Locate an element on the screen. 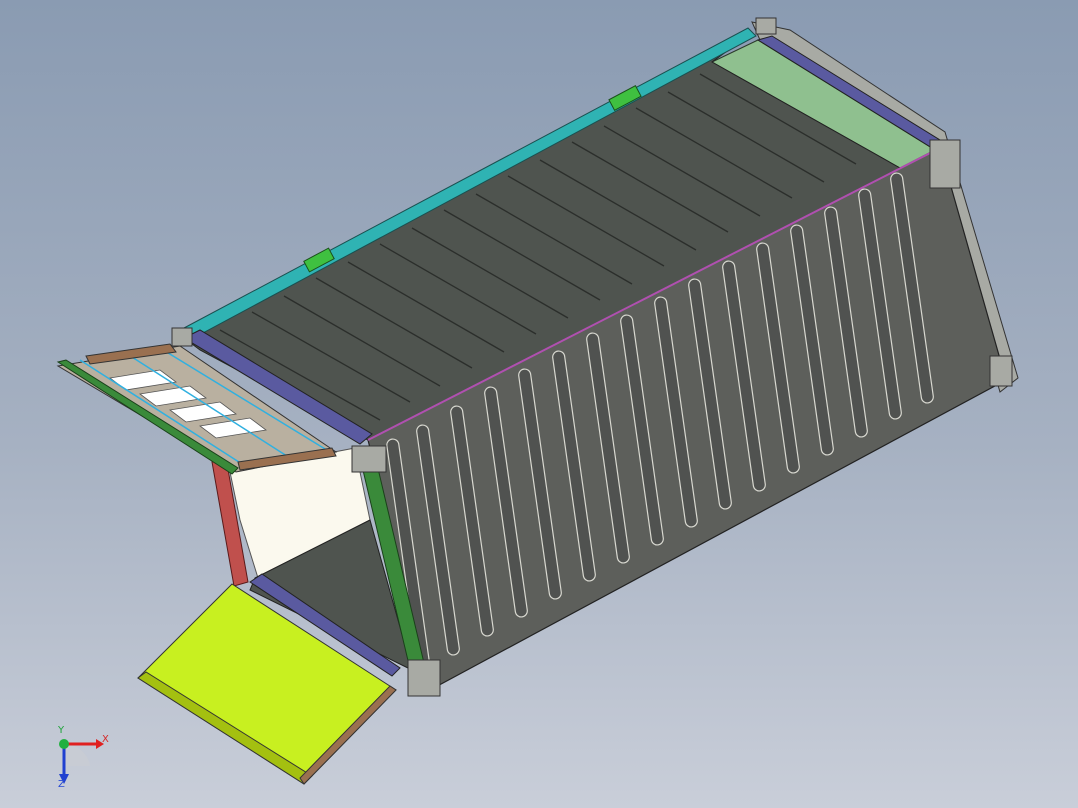 The height and width of the screenshot is (808, 1078). y-axis-label: Y is located at coordinates (61, 730).